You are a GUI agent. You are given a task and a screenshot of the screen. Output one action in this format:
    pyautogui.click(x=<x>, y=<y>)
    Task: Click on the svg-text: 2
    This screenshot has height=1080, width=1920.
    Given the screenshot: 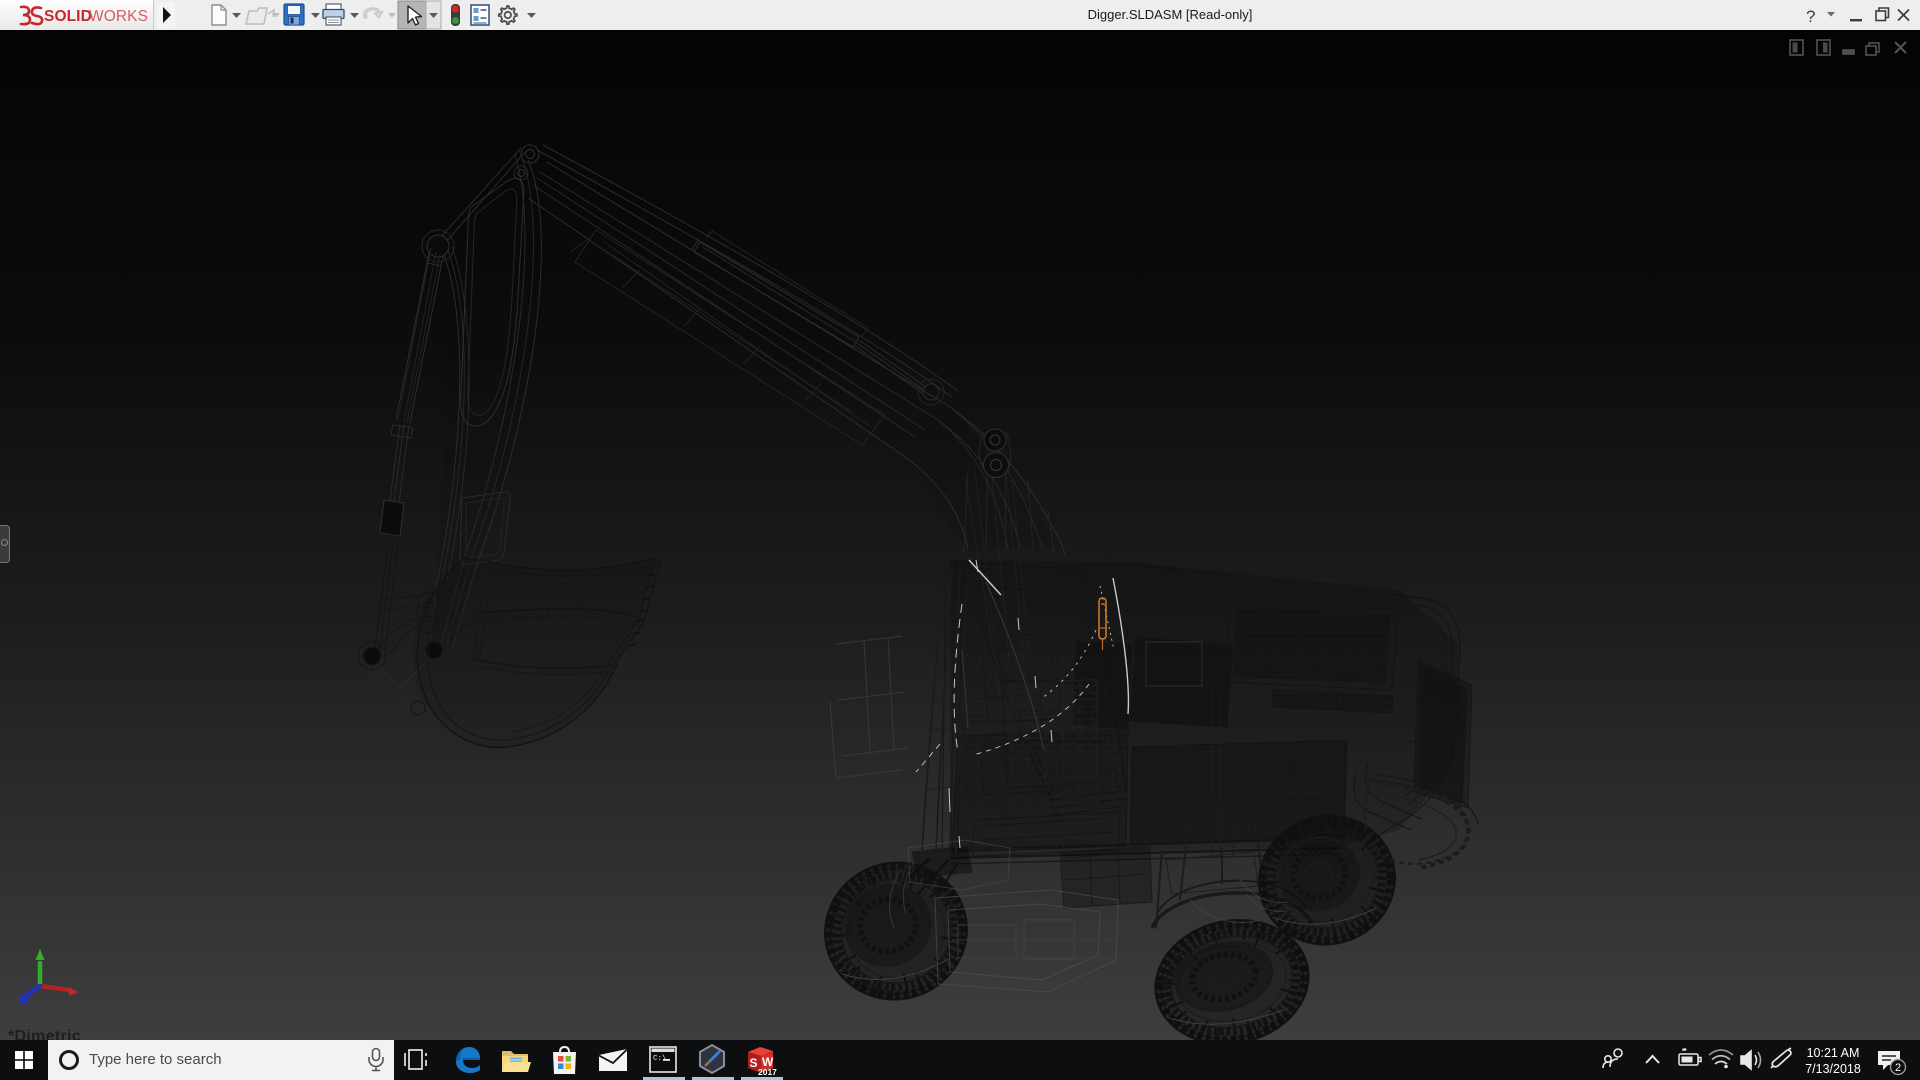 What is the action you would take?
    pyautogui.click(x=1898, y=1068)
    